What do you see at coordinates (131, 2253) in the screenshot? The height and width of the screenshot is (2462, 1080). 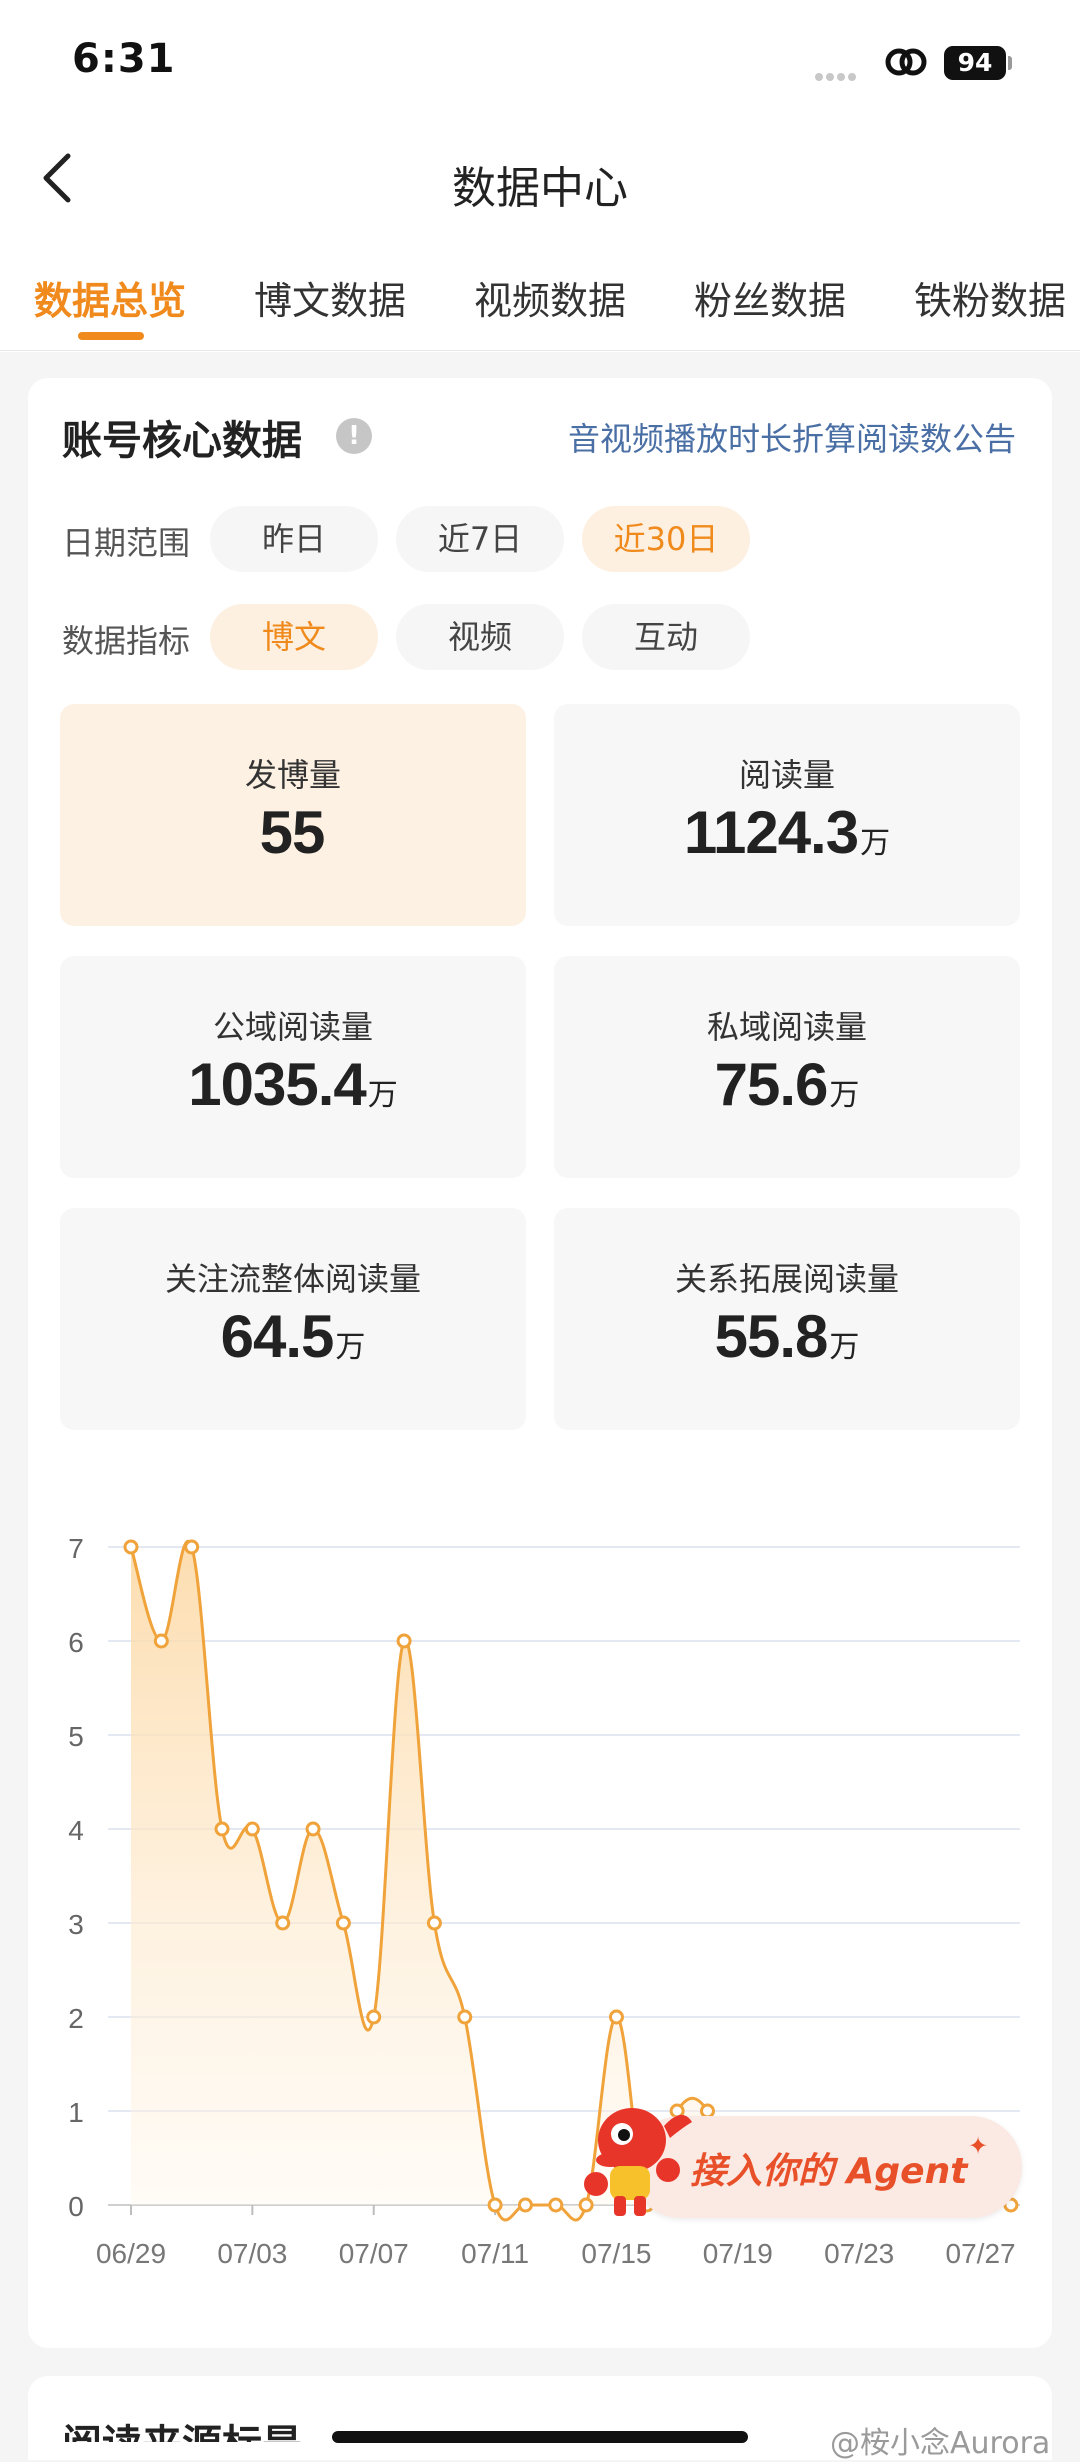 I see `x-tick-label: 06/29` at bounding box center [131, 2253].